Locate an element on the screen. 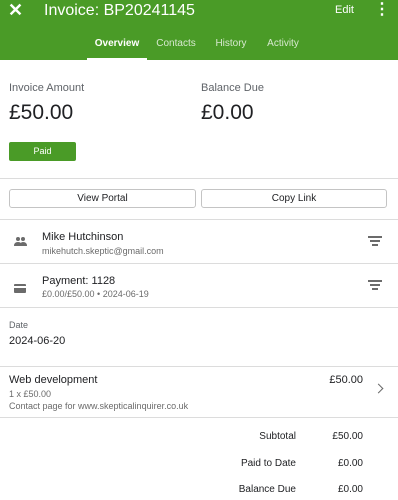 The width and height of the screenshot is (398, 500). tab-overview: Overview is located at coordinates (117, 46).